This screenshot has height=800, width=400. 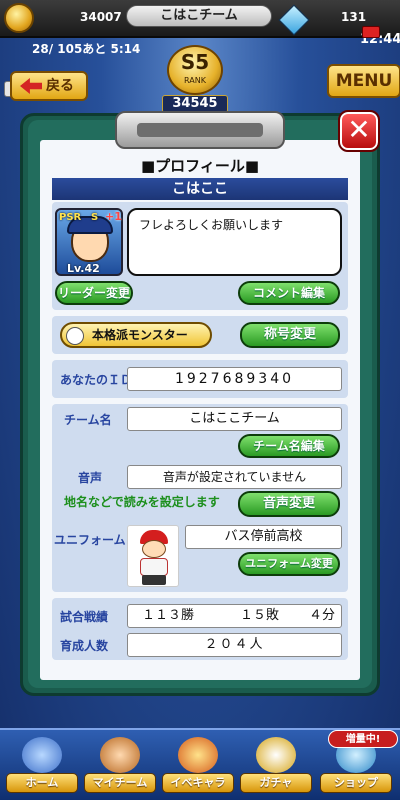 I want to click on team-name-value: こはここチーム, so click(x=234, y=419).